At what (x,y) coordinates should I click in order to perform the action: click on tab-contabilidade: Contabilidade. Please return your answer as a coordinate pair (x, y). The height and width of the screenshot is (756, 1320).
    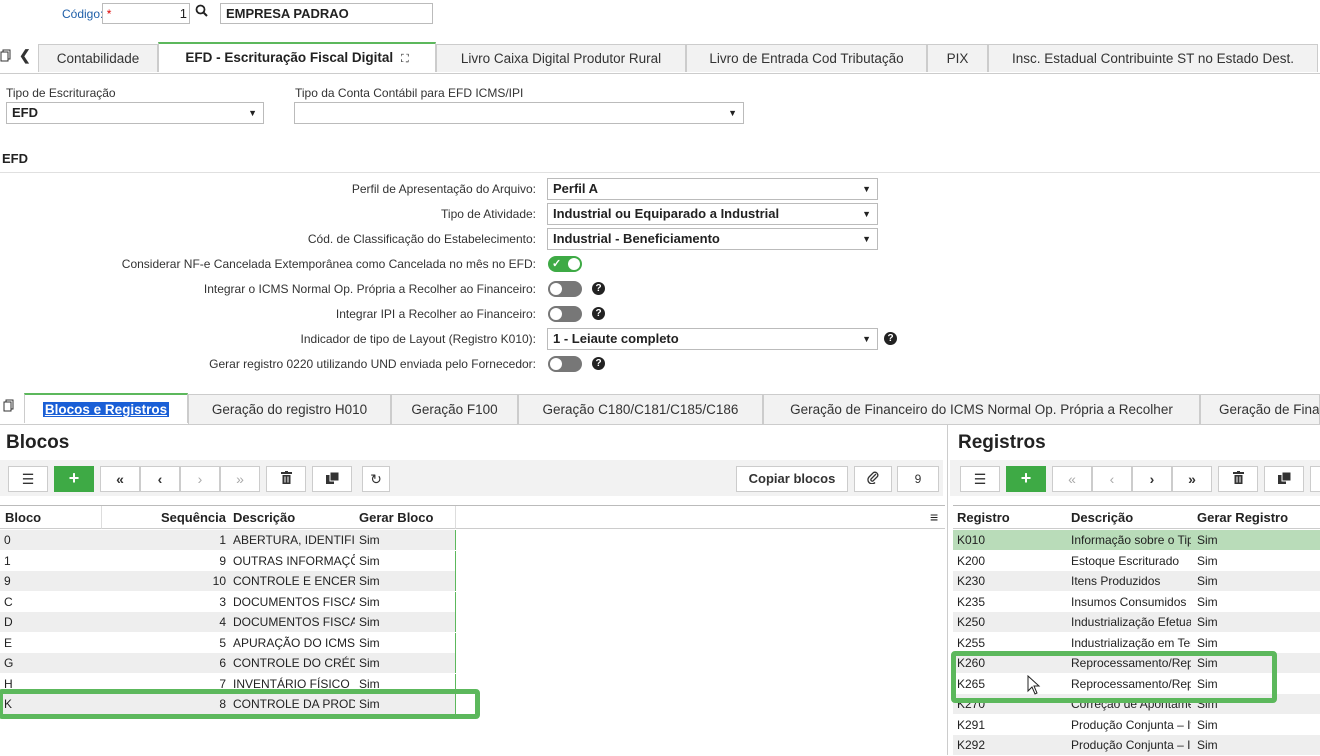
    Looking at the image, I should click on (98, 58).